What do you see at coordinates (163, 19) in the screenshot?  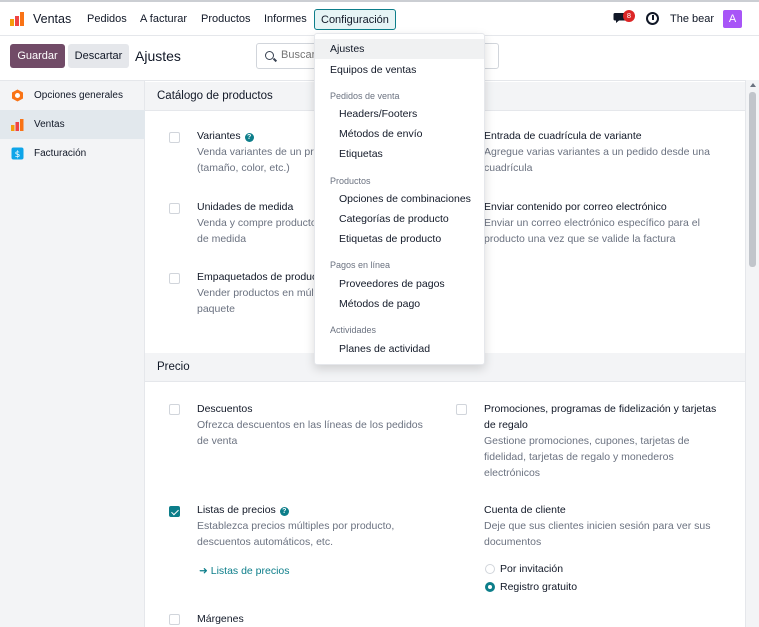 I see `menu-a-facturar: A facturar` at bounding box center [163, 19].